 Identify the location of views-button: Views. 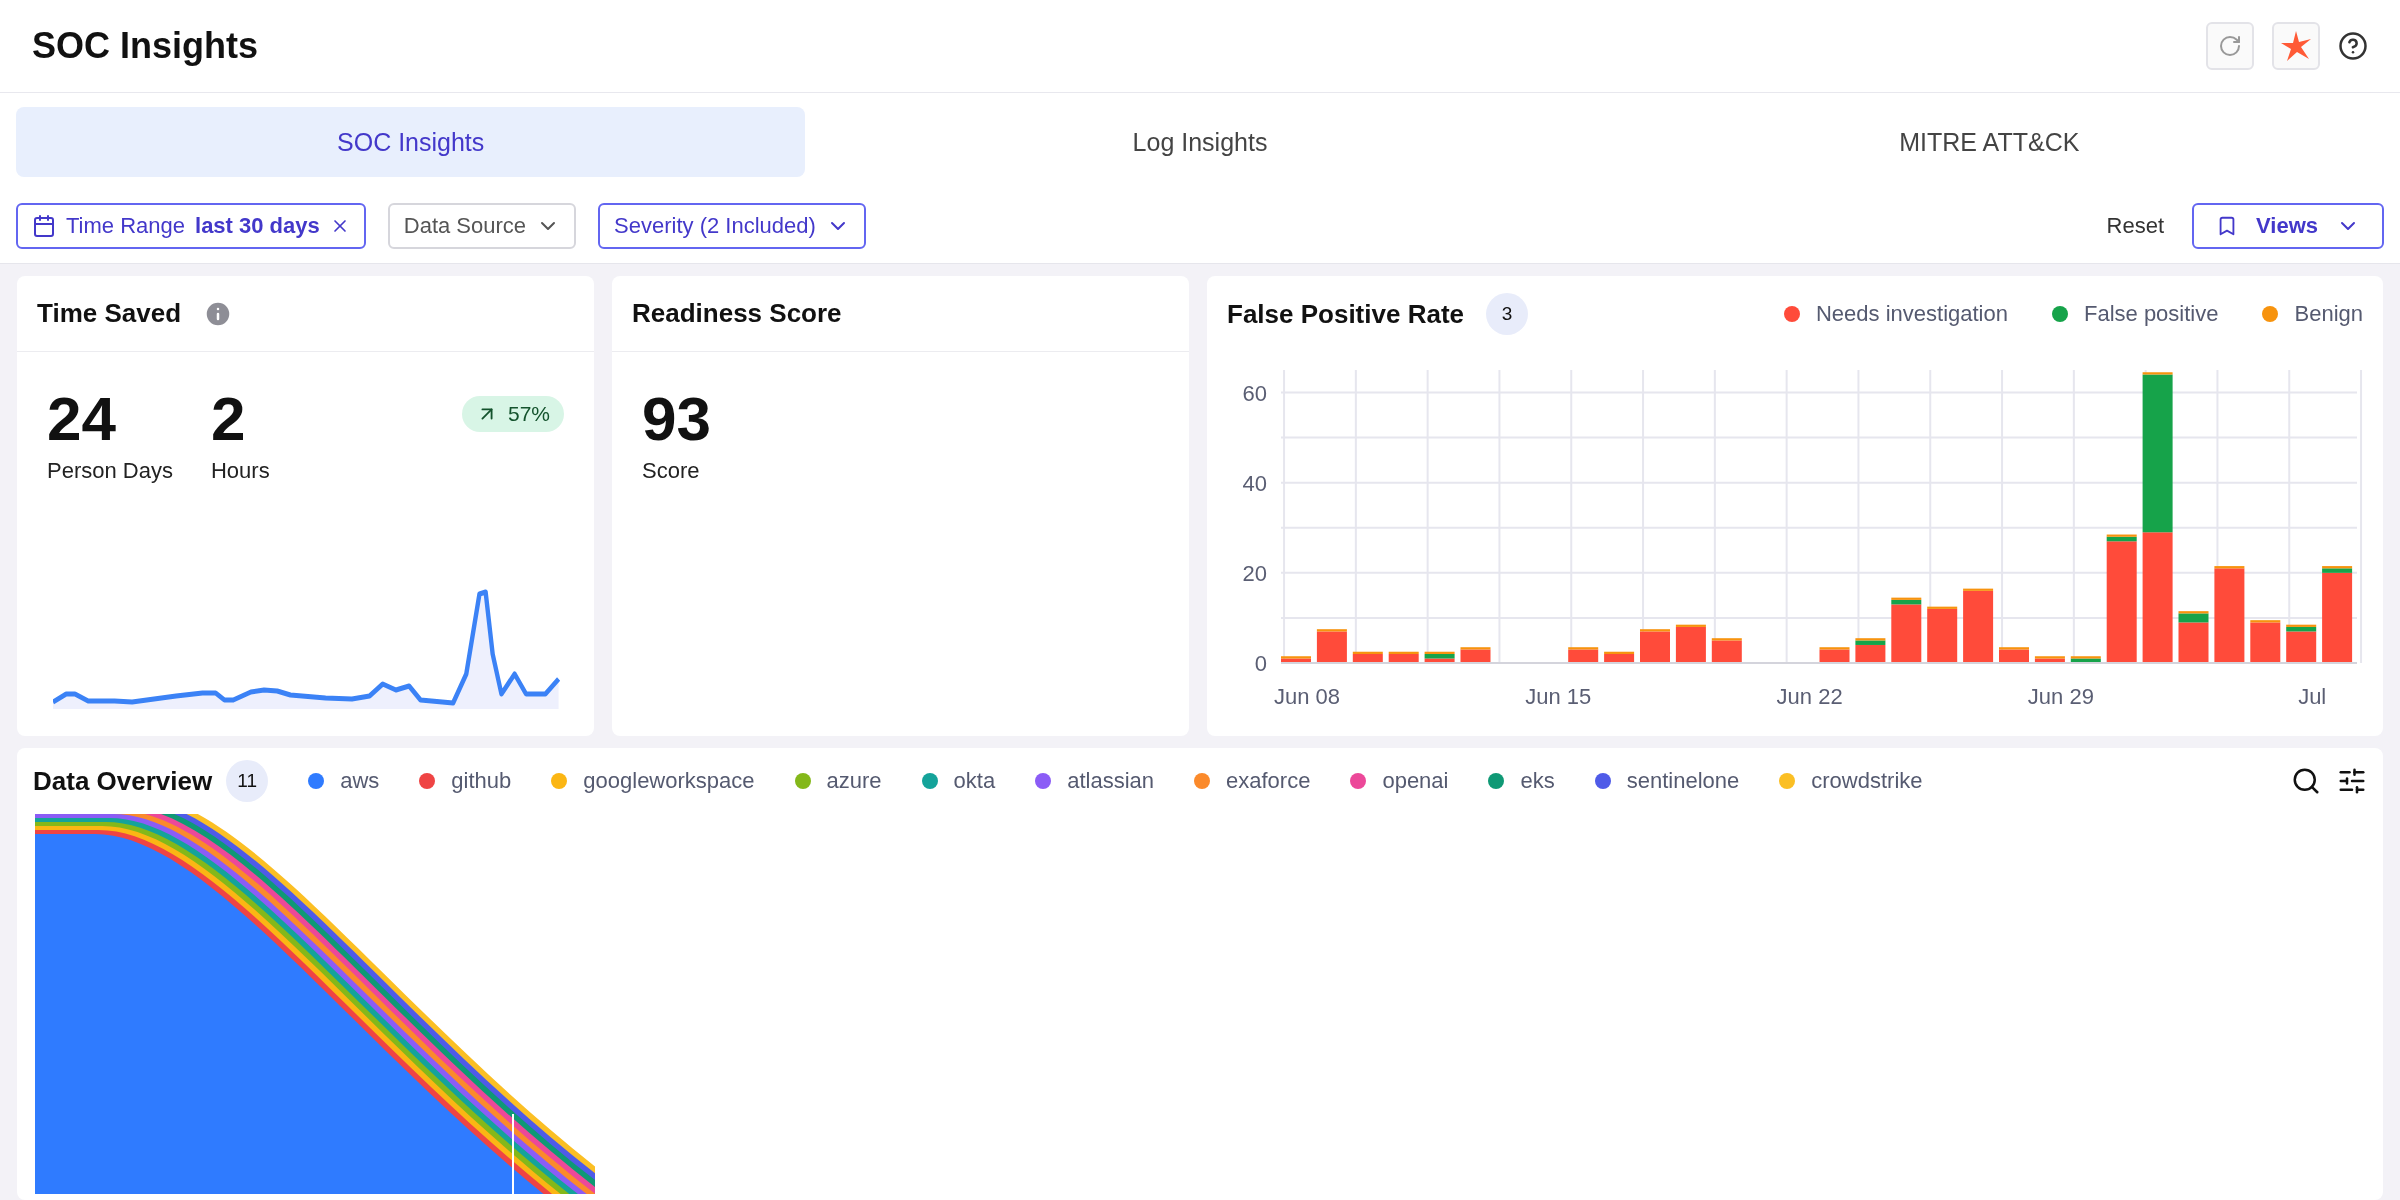
(2288, 226).